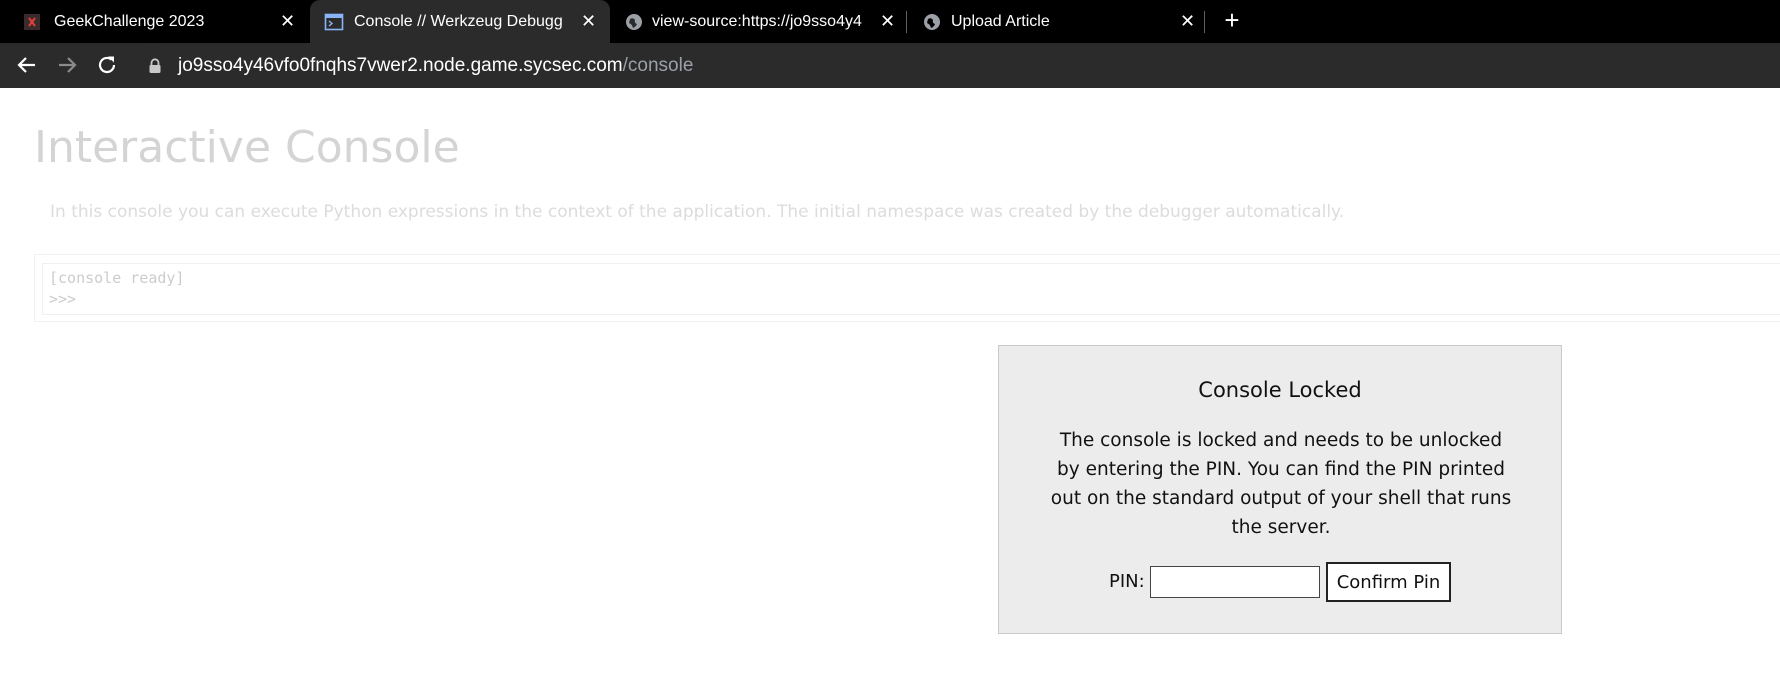 The image size is (1780, 699). I want to click on back-arrow-icon, so click(27, 65).